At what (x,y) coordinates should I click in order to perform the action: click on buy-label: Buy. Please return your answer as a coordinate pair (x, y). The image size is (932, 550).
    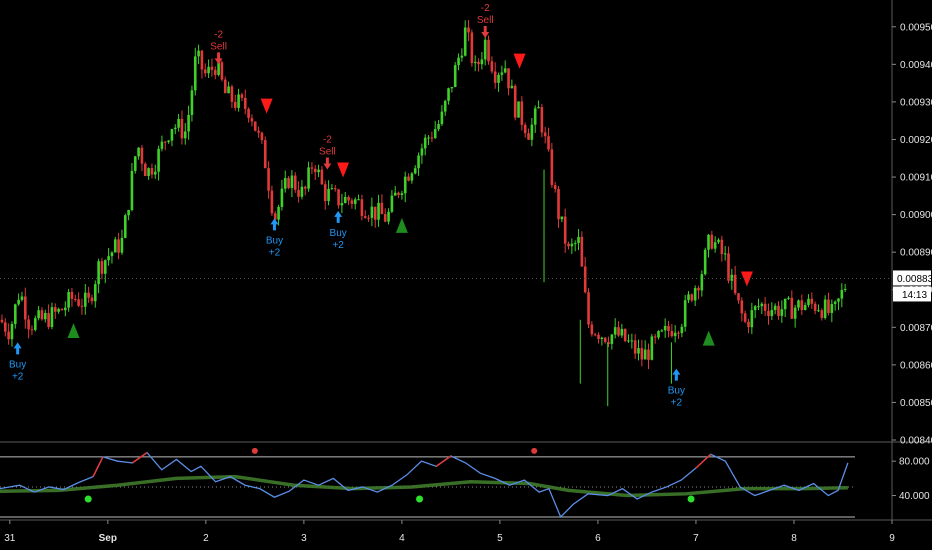
    Looking at the image, I should click on (17, 364).